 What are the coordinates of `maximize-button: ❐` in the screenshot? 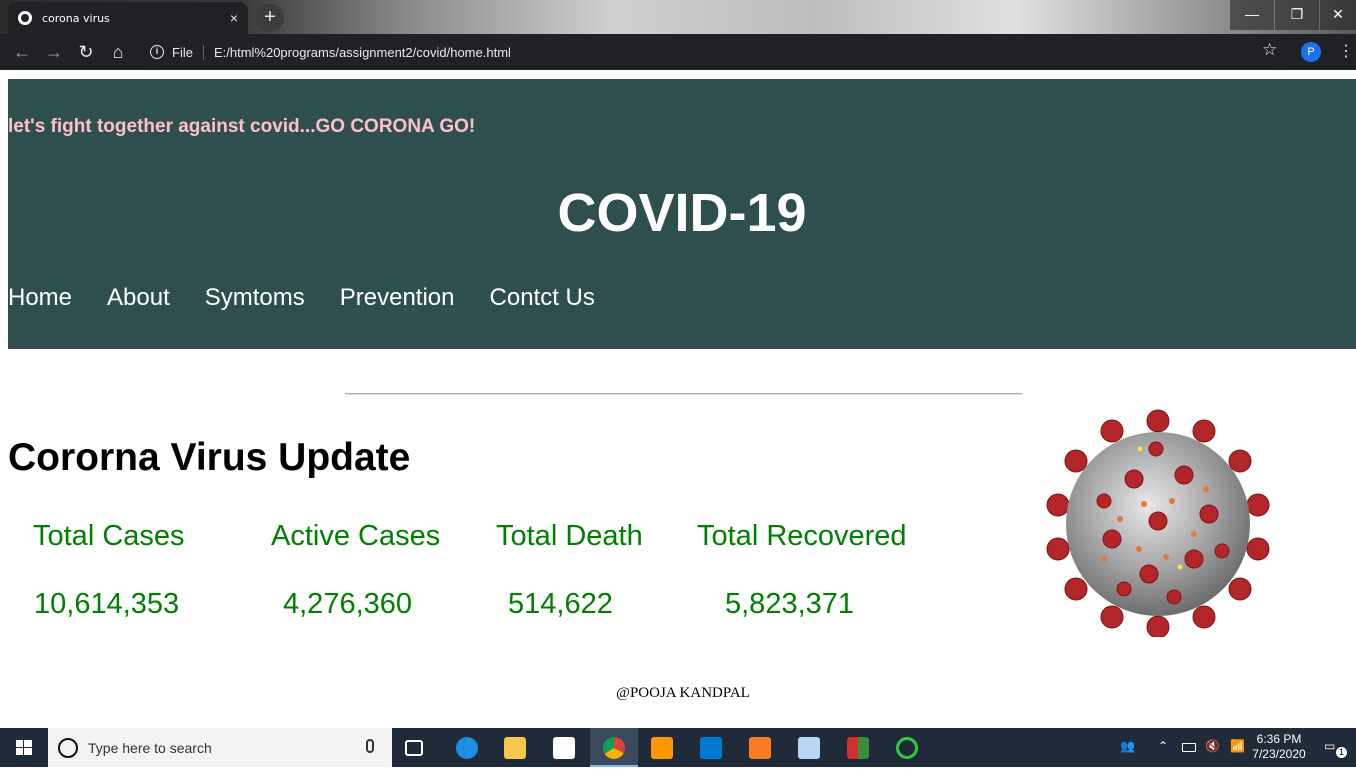 It's located at (1297, 15).